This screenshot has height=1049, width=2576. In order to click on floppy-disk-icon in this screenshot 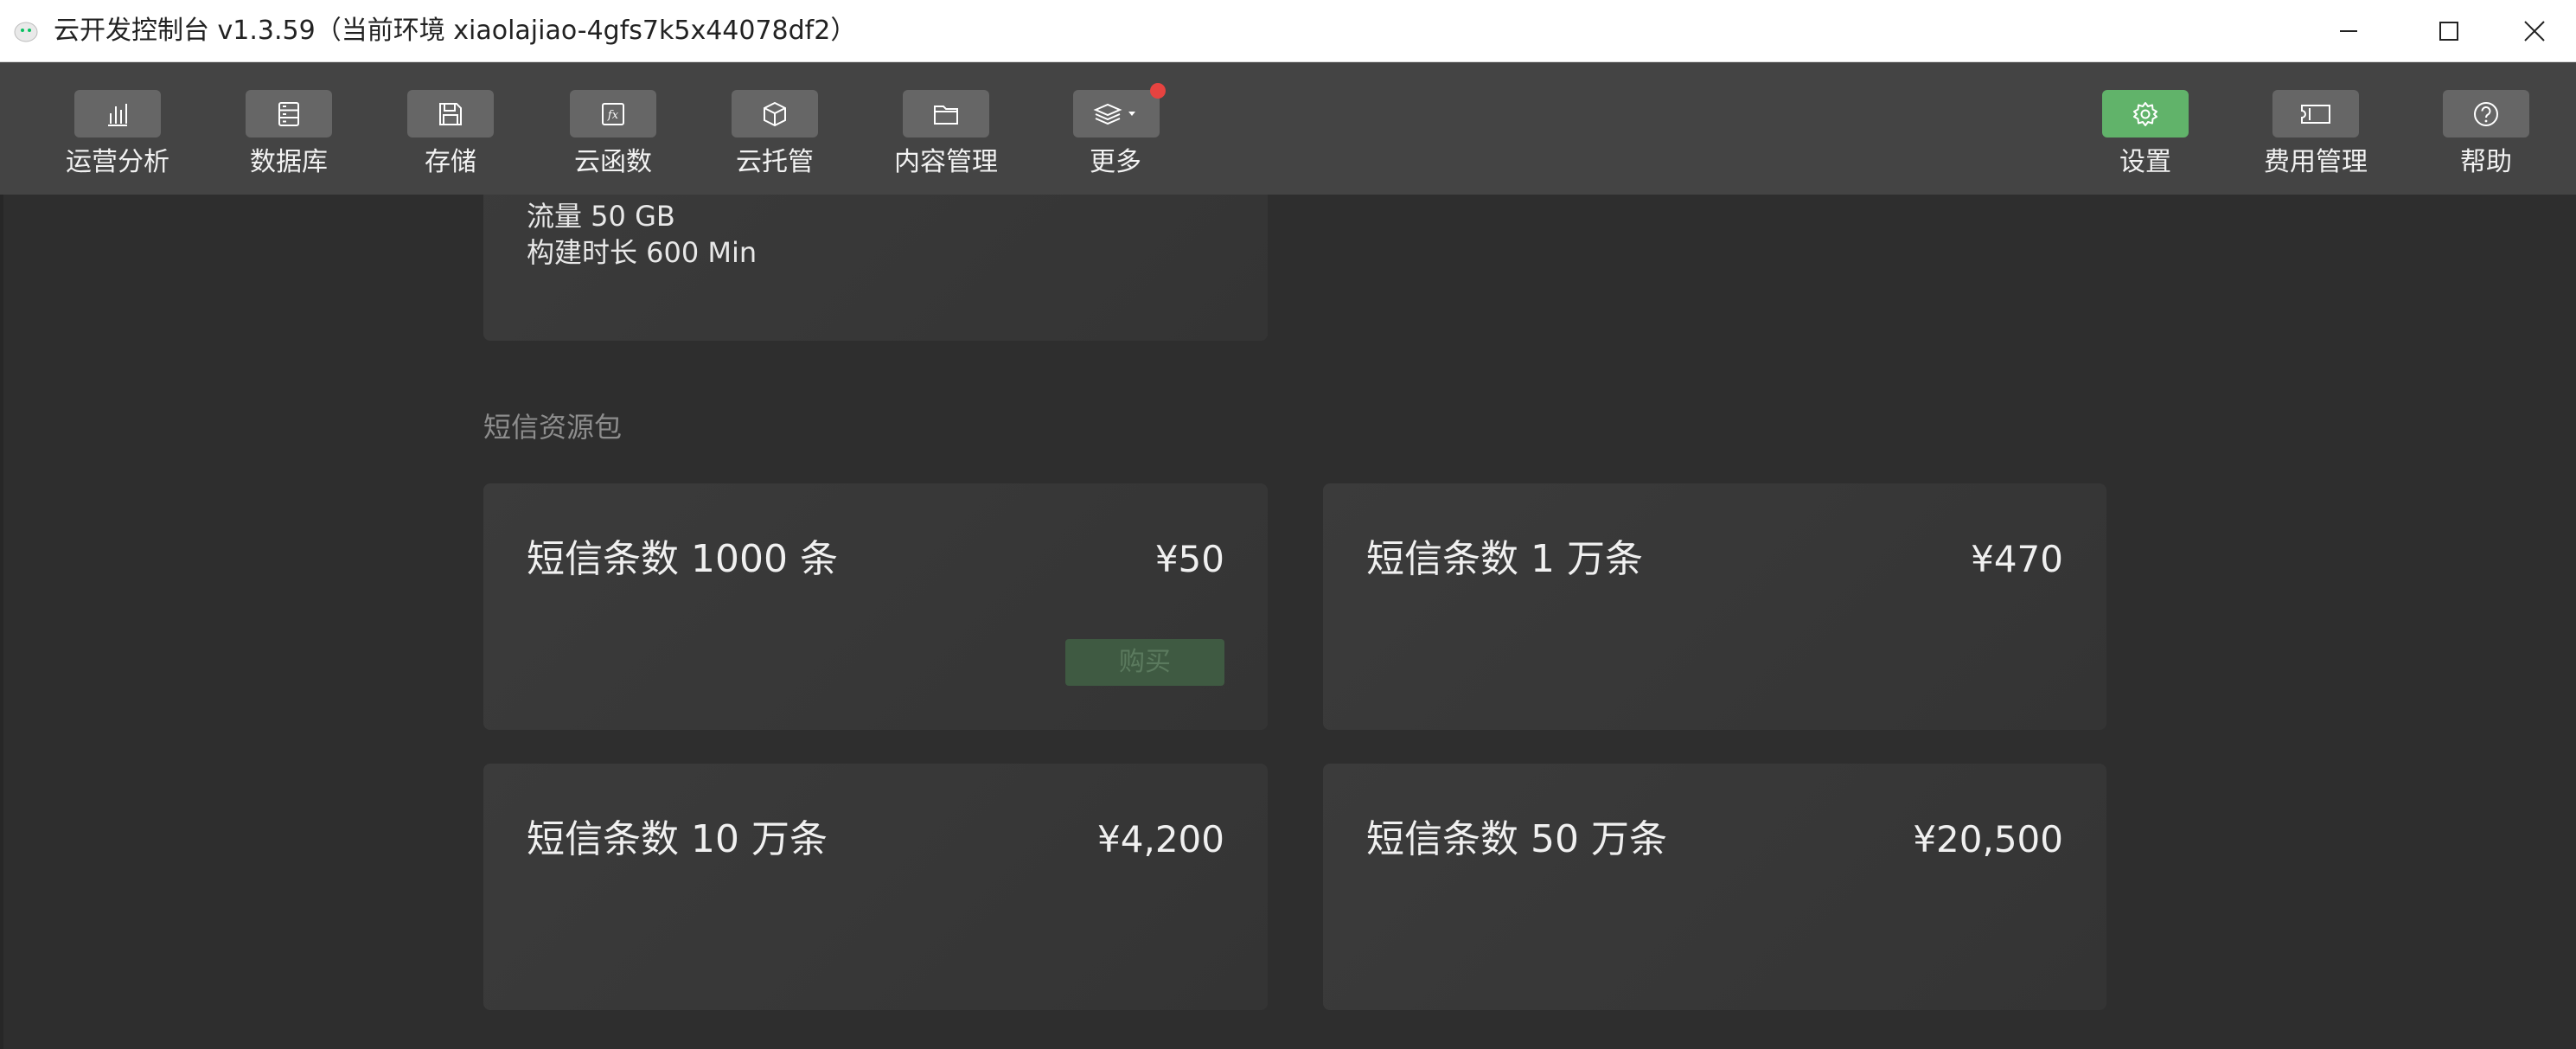, I will do `click(451, 113)`.